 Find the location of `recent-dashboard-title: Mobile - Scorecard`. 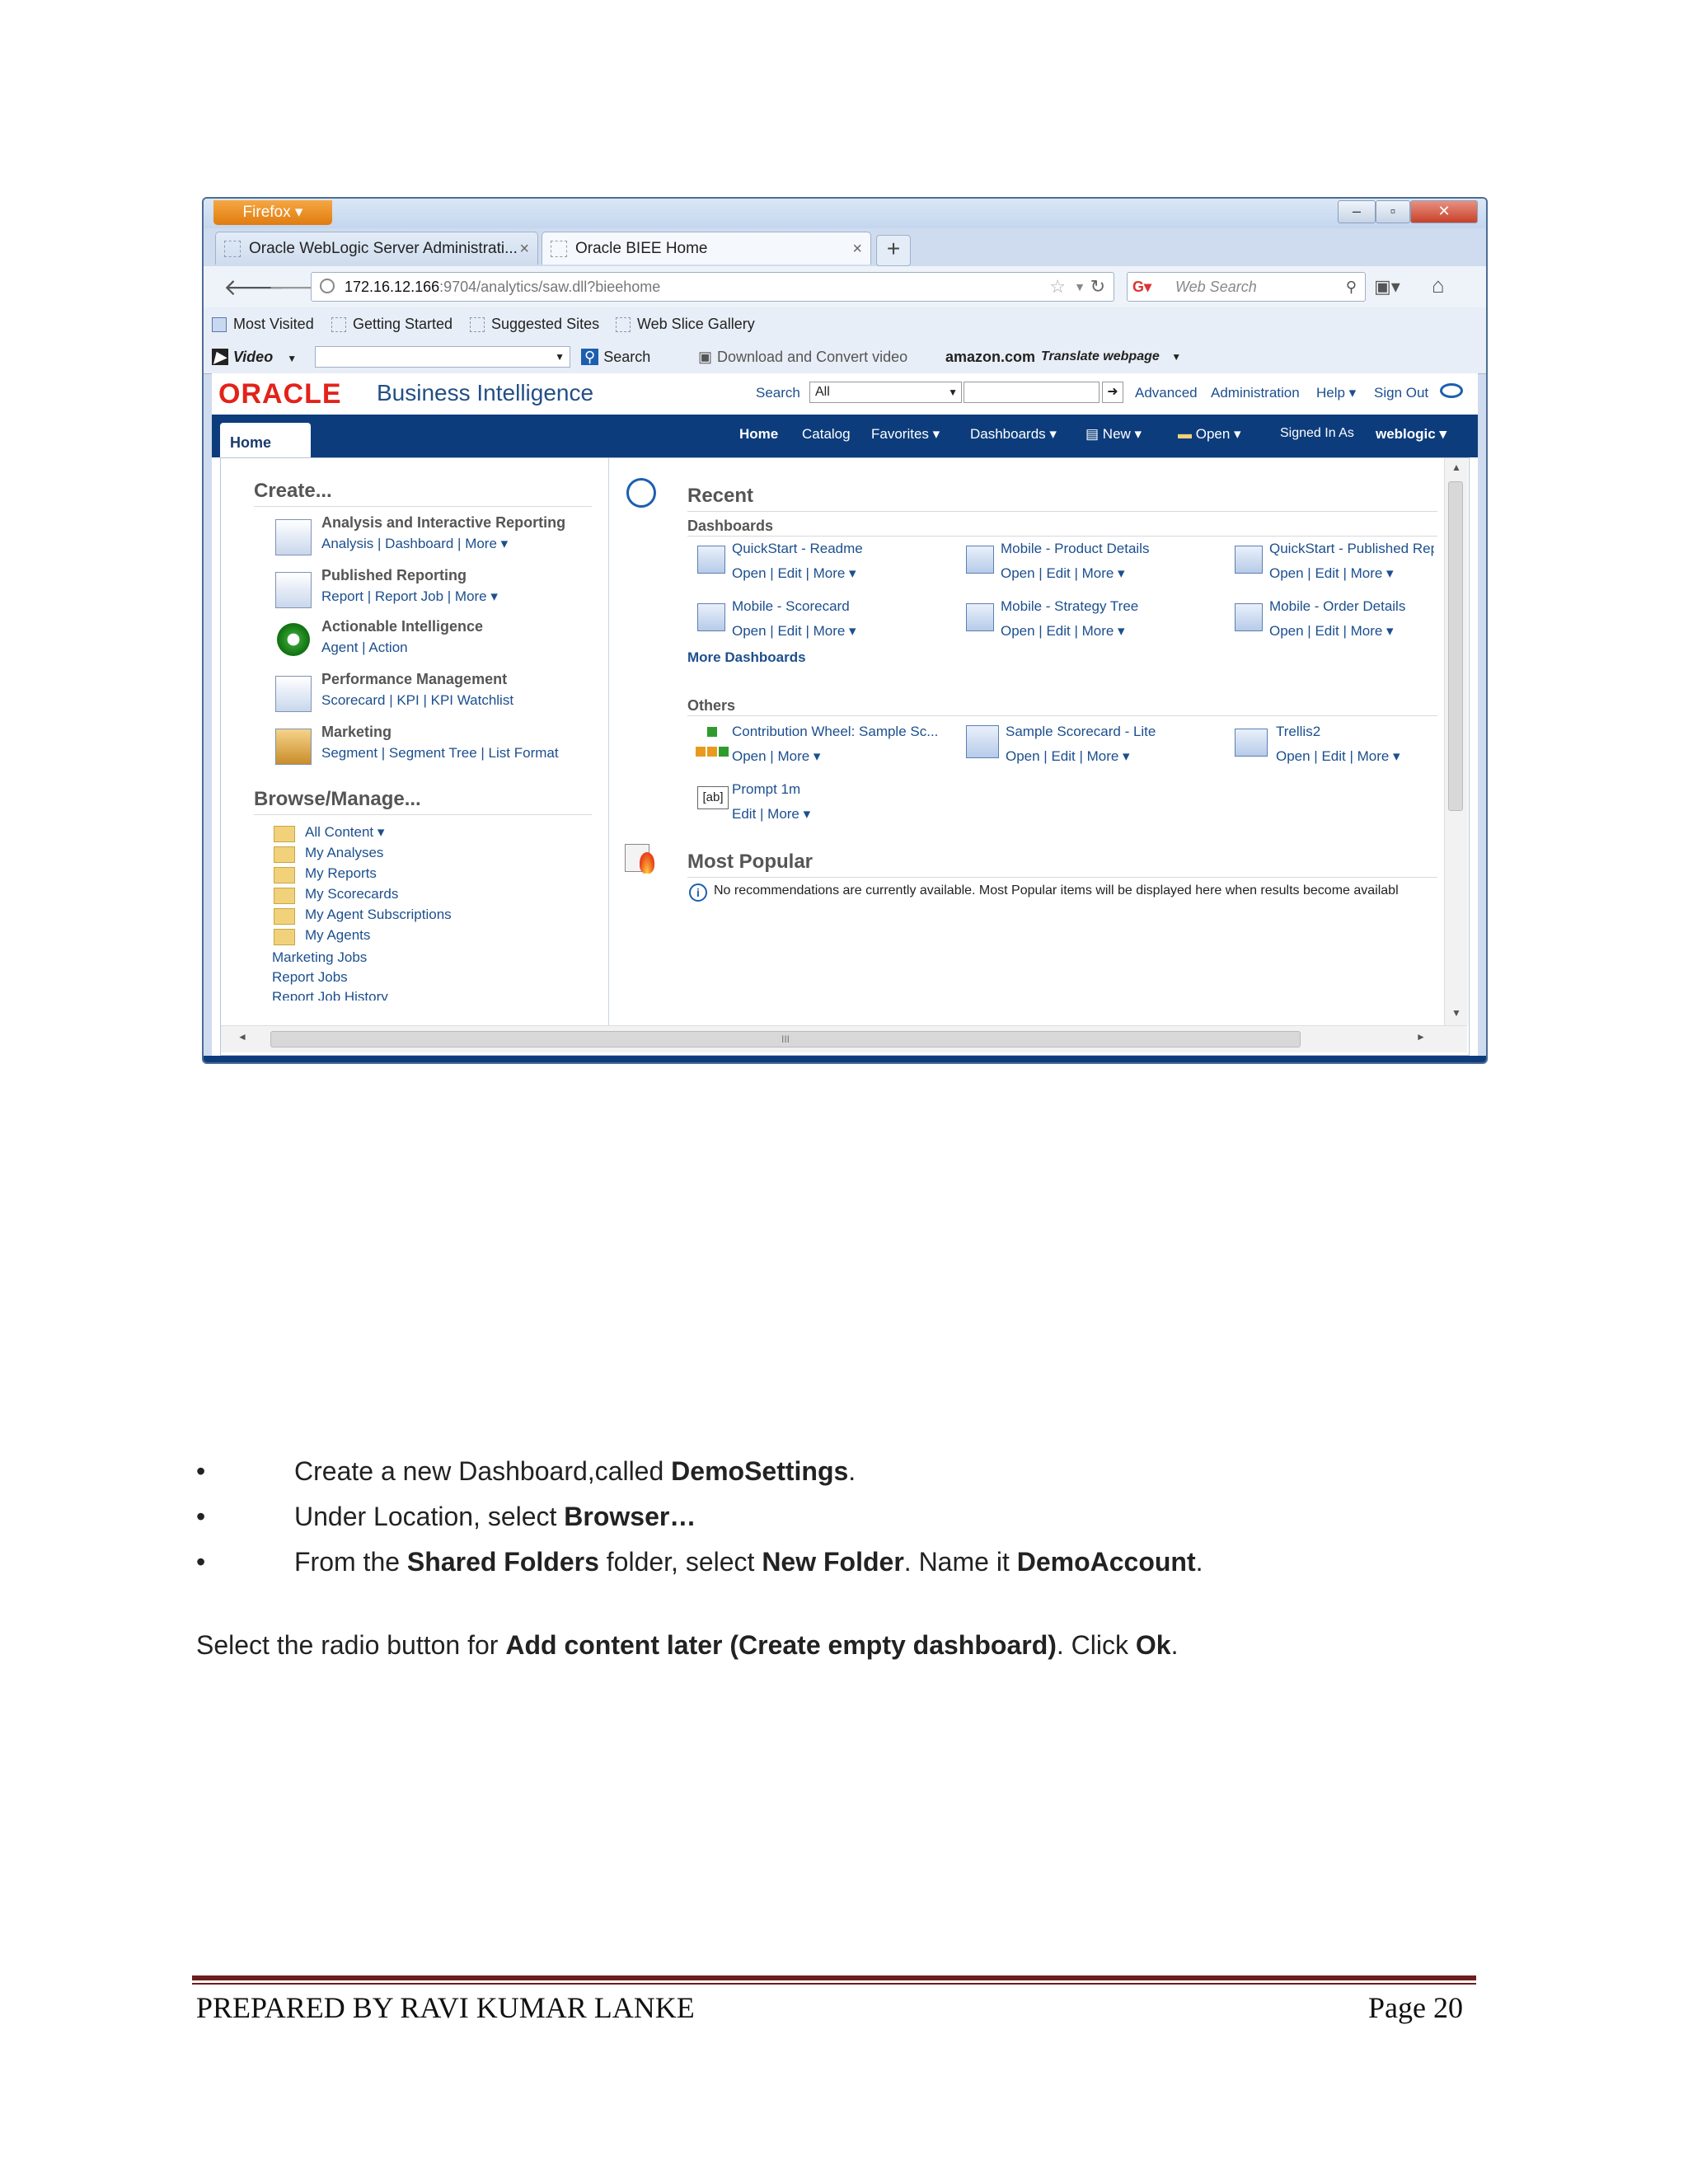

recent-dashboard-title: Mobile - Scorecard is located at coordinates (791, 606).